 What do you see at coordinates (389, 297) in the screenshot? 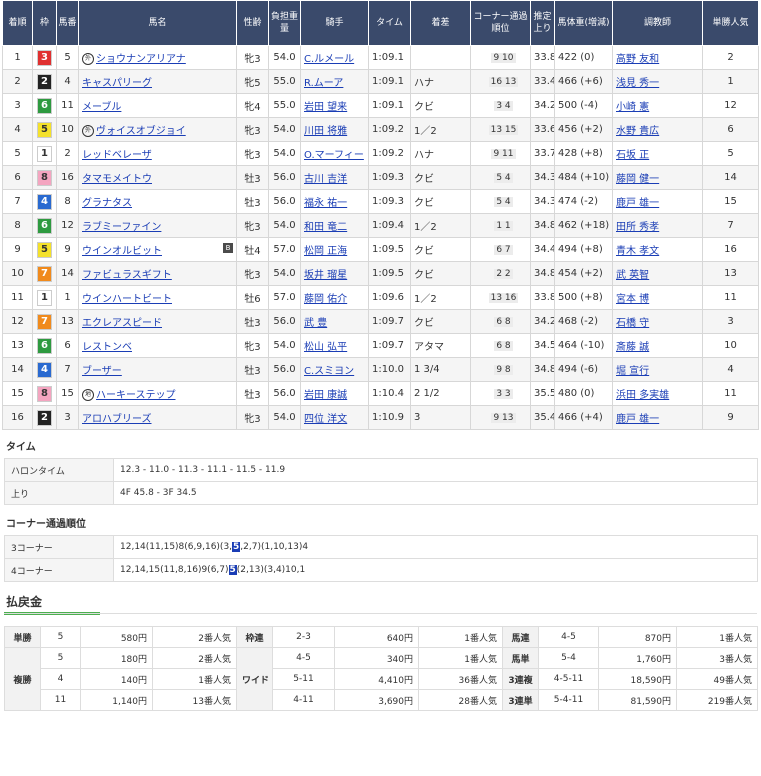
I see `finish-time: 1:09.6` at bounding box center [389, 297].